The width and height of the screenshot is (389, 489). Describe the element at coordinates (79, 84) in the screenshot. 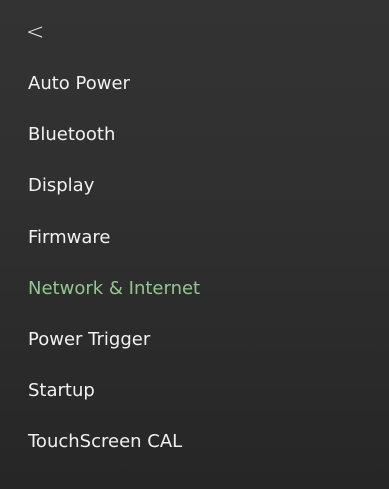

I see `menu-item-label: Auto Power` at that location.